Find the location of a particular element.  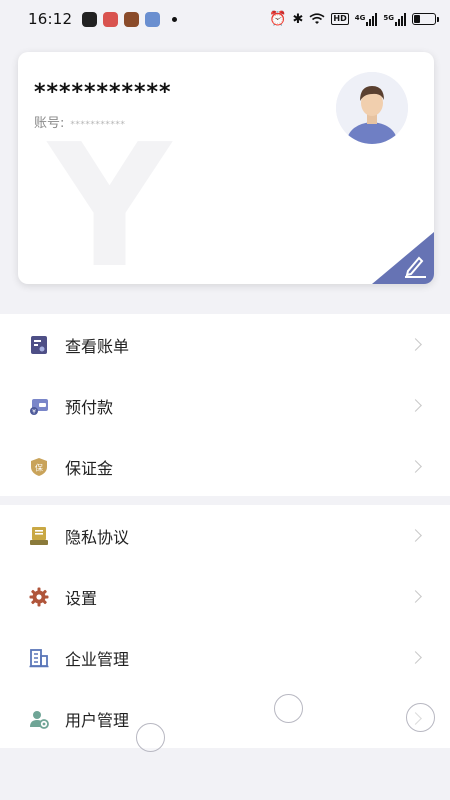

menu-item-privacy: 隐私协议 is located at coordinates (225, 535).